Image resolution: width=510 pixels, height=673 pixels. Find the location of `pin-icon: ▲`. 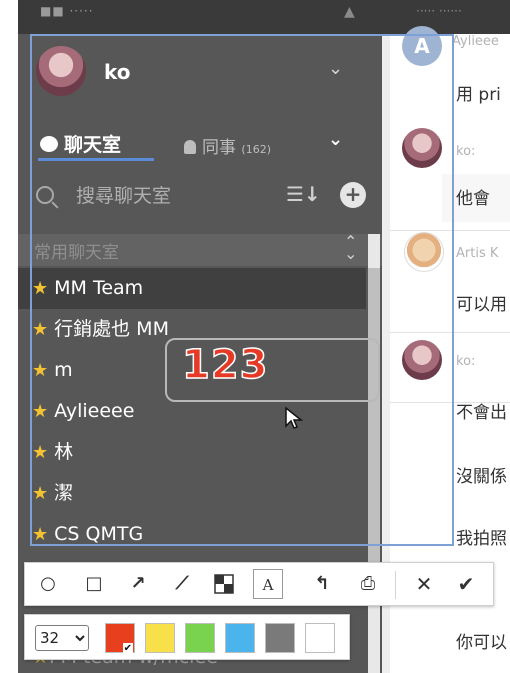

pin-icon: ▲ is located at coordinates (349, 12).